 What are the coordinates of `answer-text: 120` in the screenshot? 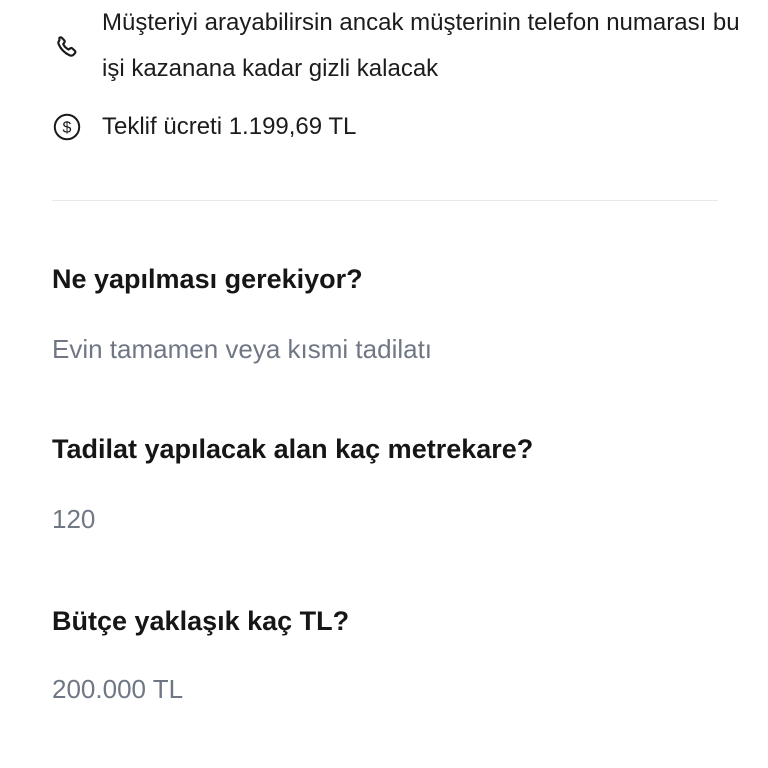 It's located at (74, 519).